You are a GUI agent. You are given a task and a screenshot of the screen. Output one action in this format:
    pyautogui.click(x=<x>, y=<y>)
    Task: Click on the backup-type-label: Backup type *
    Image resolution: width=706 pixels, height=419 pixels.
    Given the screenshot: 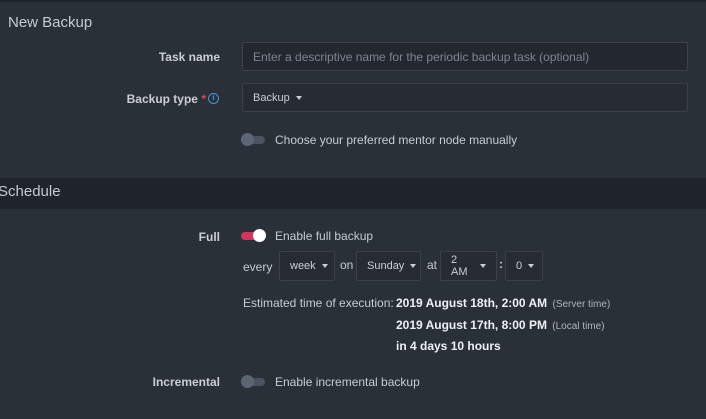 What is the action you would take?
    pyautogui.click(x=143, y=99)
    